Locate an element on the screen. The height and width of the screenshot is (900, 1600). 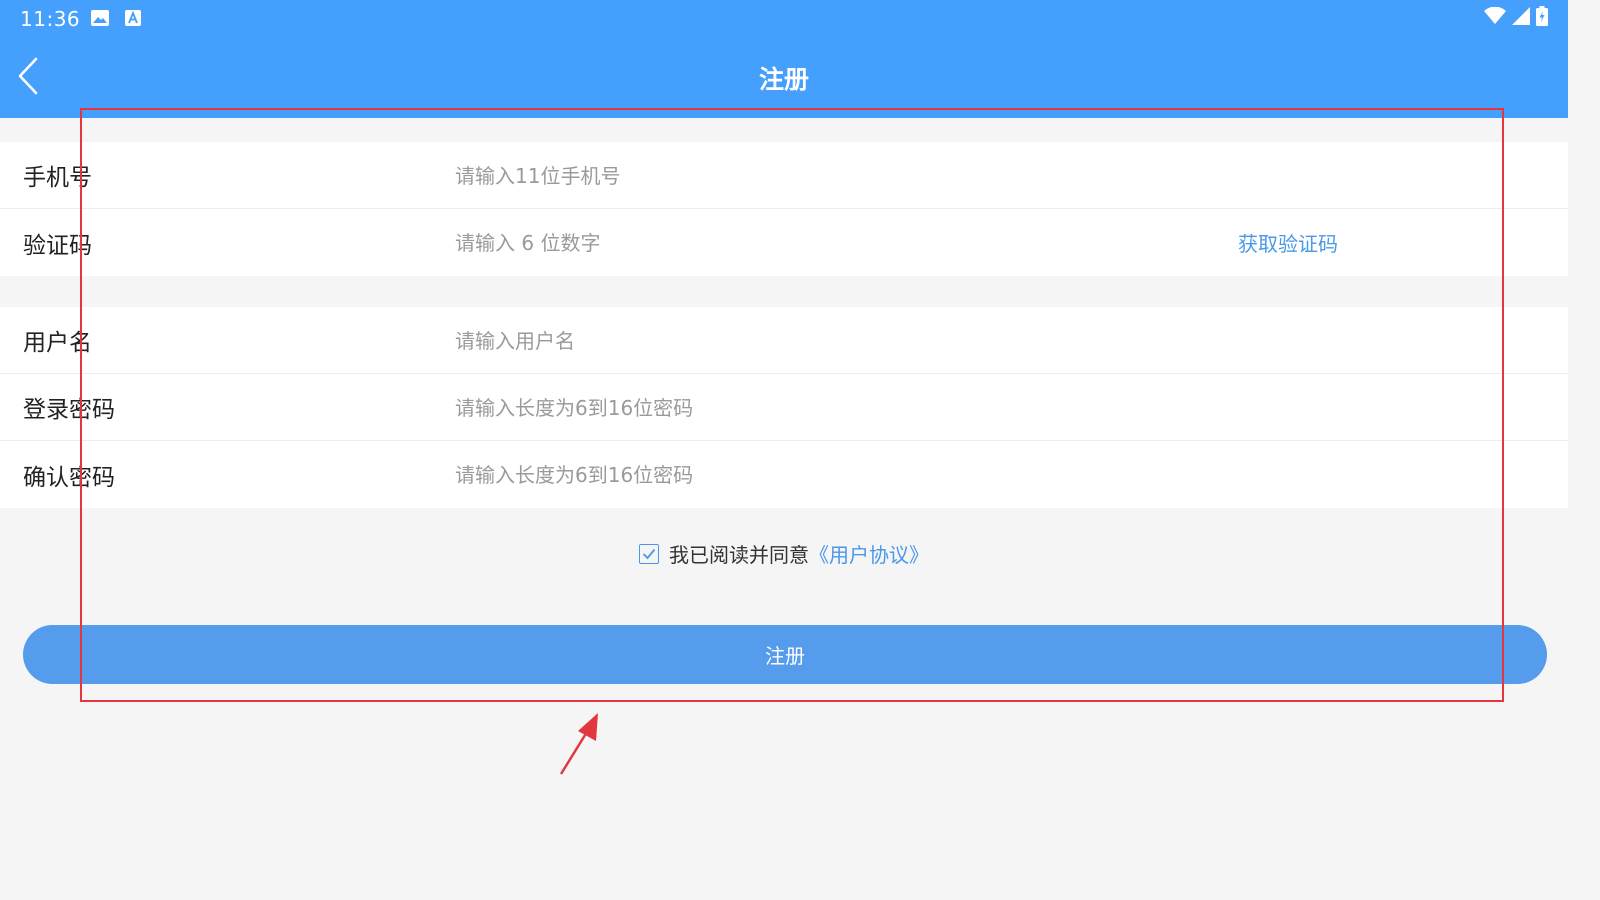
check-icon is located at coordinates (649, 553).